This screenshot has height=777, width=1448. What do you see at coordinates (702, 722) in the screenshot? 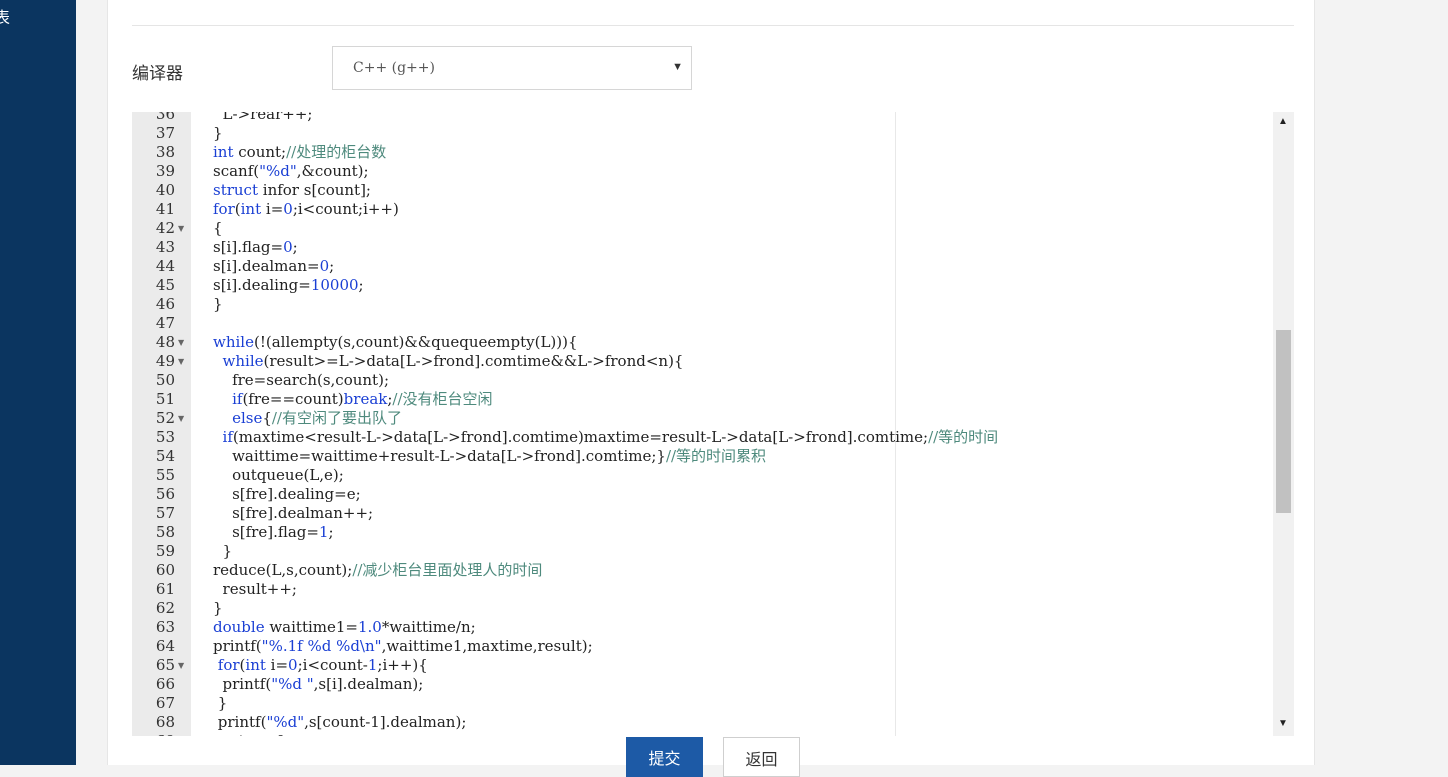
I see `code-line: 68 printf("%d",s[count-1].dealman);` at bounding box center [702, 722].